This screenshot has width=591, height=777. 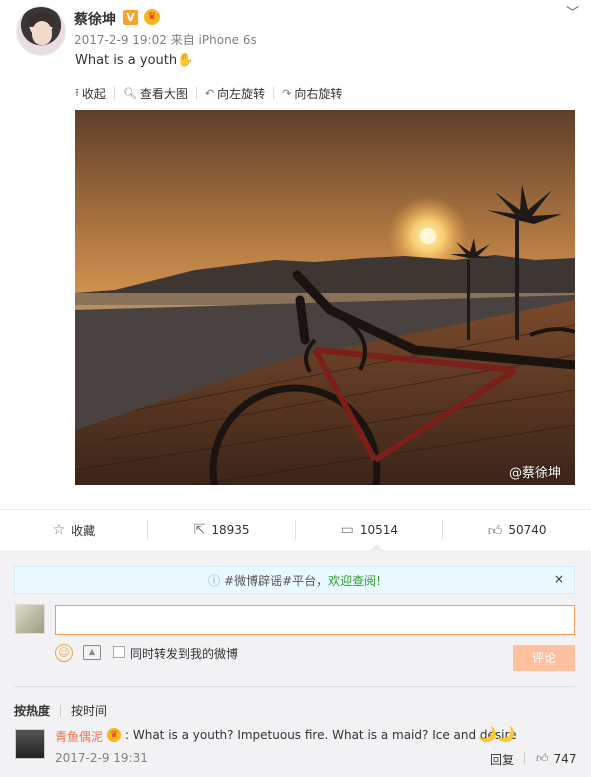 I want to click on comment-like-button: 👍︎ 747, so click(x=556, y=758).